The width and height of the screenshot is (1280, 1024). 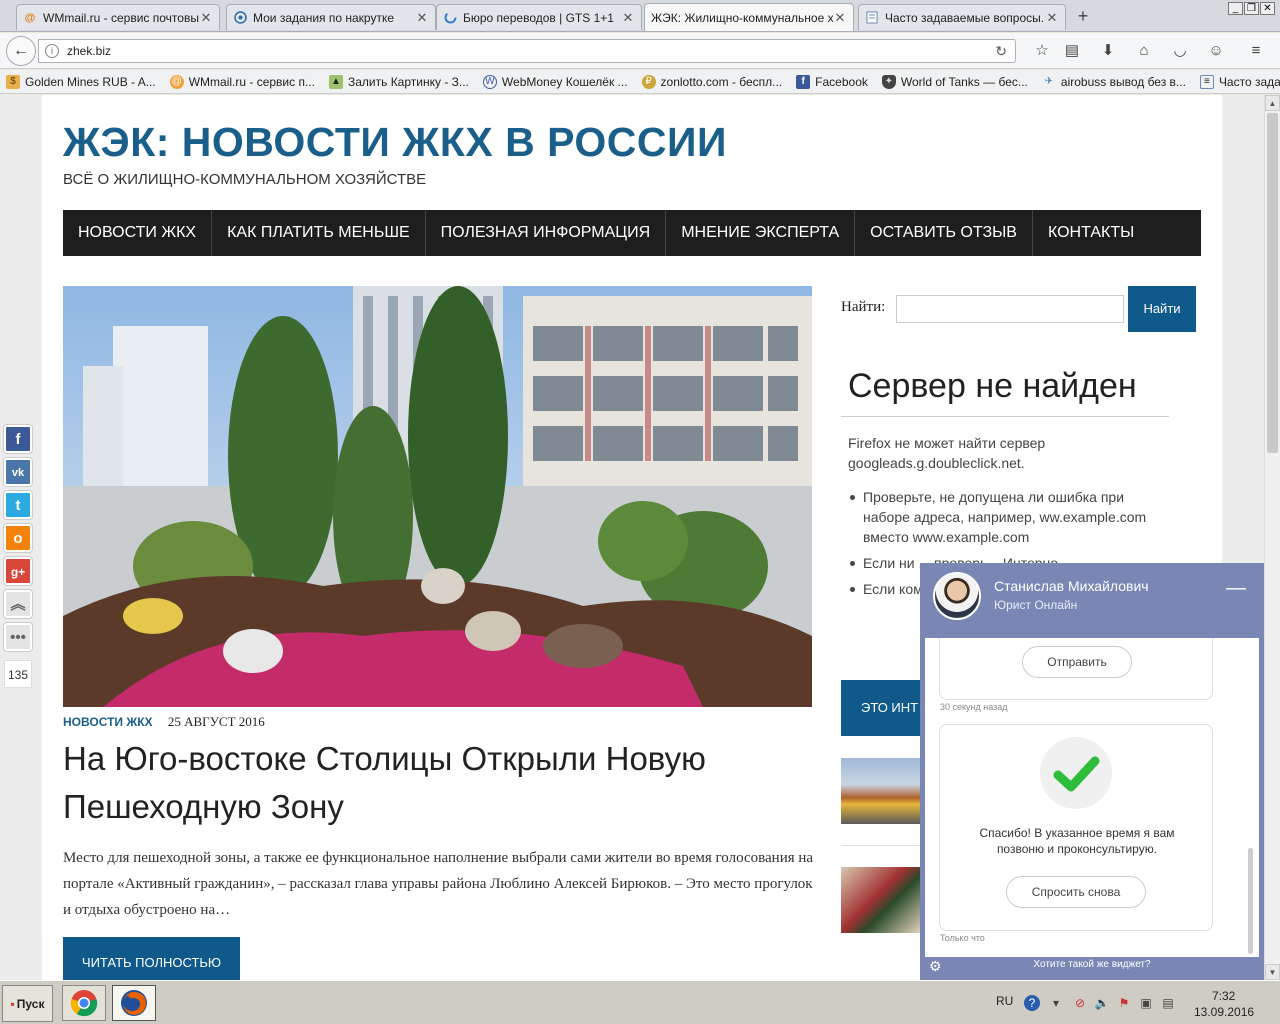 I want to click on pocket-icon: ◡, so click(x=1180, y=51).